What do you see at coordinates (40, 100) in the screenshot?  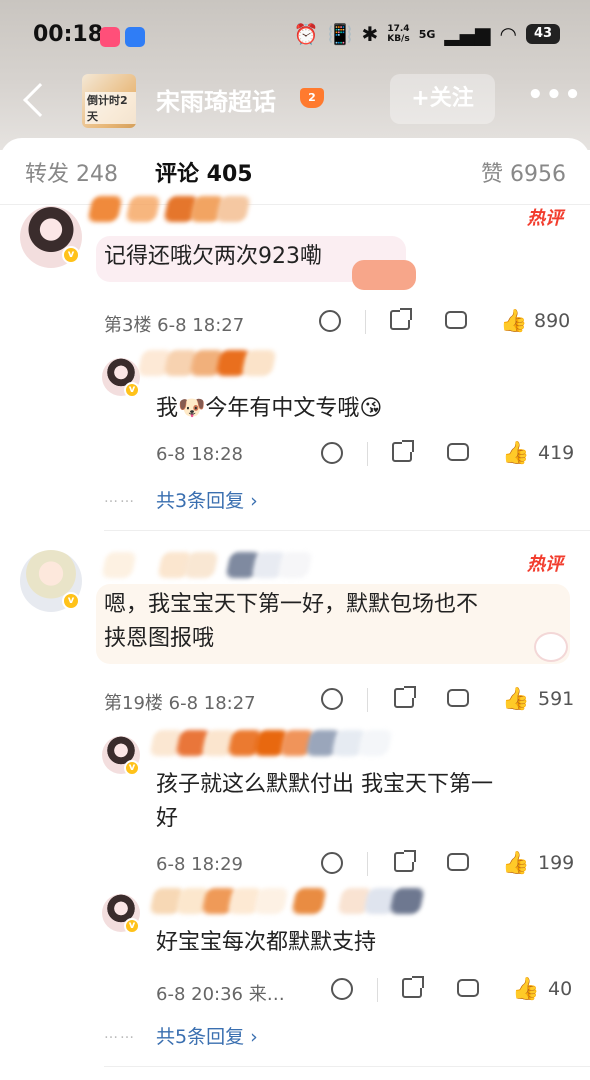 I see `chevron-left-icon` at bounding box center [40, 100].